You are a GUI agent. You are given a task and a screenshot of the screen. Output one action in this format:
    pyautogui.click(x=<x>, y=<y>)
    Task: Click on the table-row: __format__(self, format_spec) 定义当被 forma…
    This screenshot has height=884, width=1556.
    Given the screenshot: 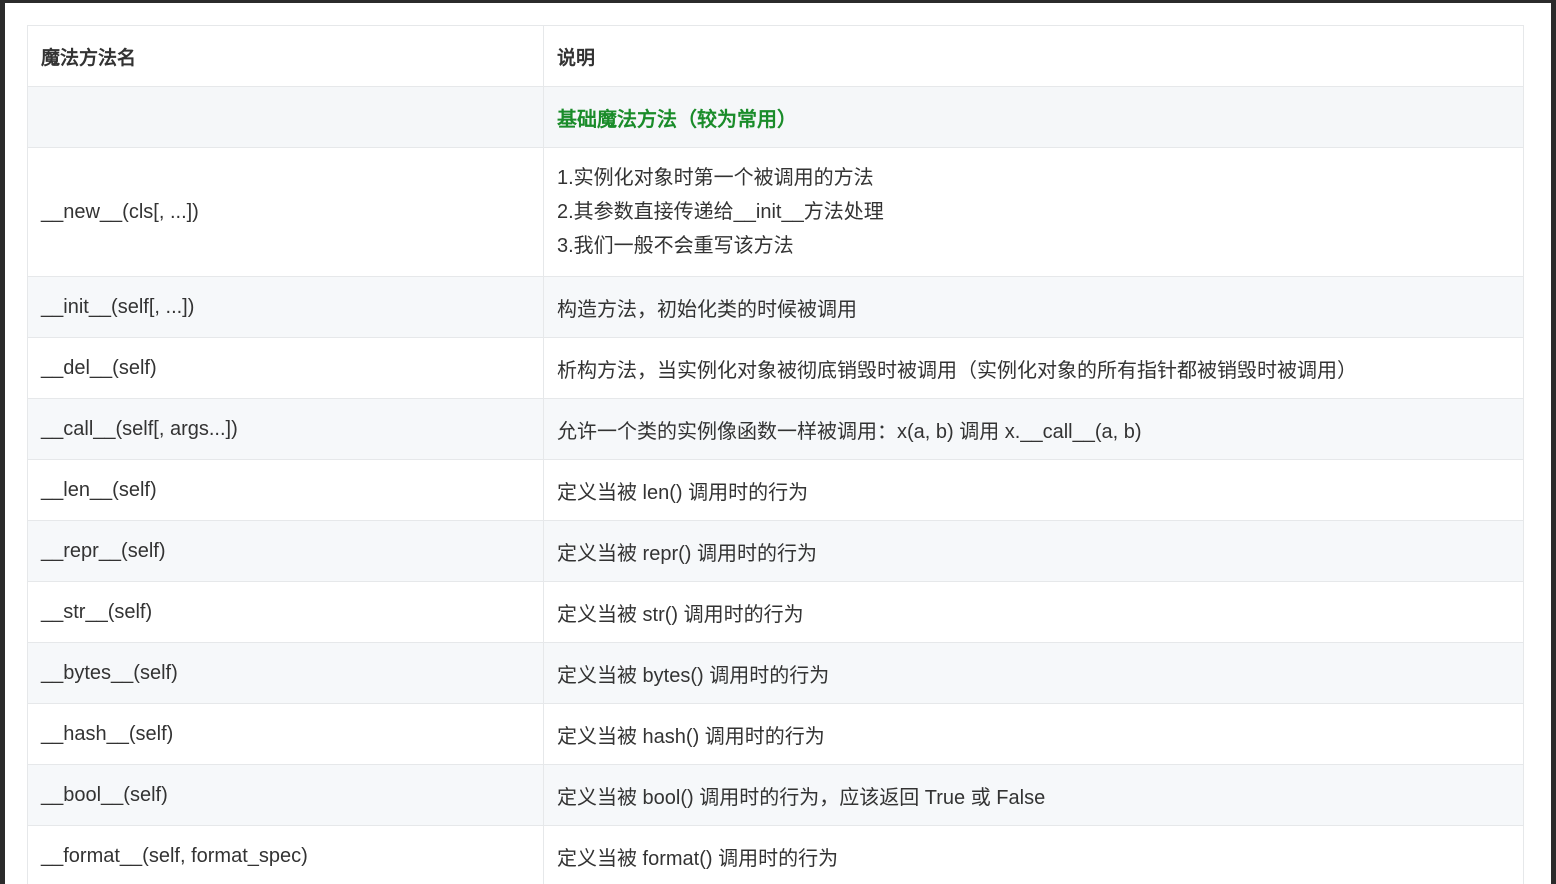 What is the action you would take?
    pyautogui.click(x=775, y=854)
    